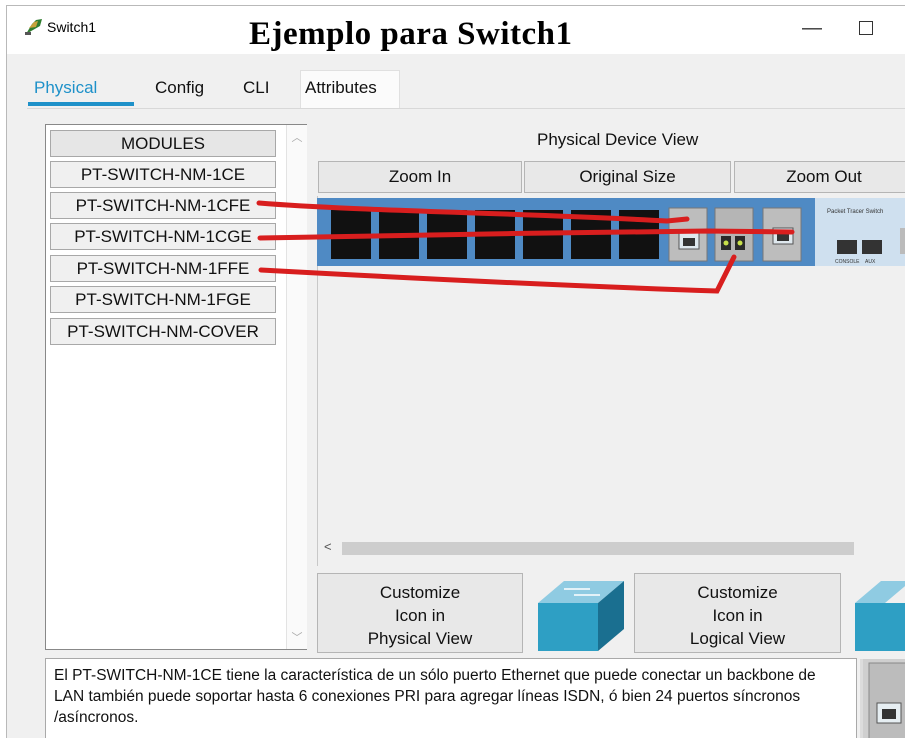 This screenshot has width=905, height=738. I want to click on customize-logical-icon-button: Customize Icon in Logical View, so click(737, 613).